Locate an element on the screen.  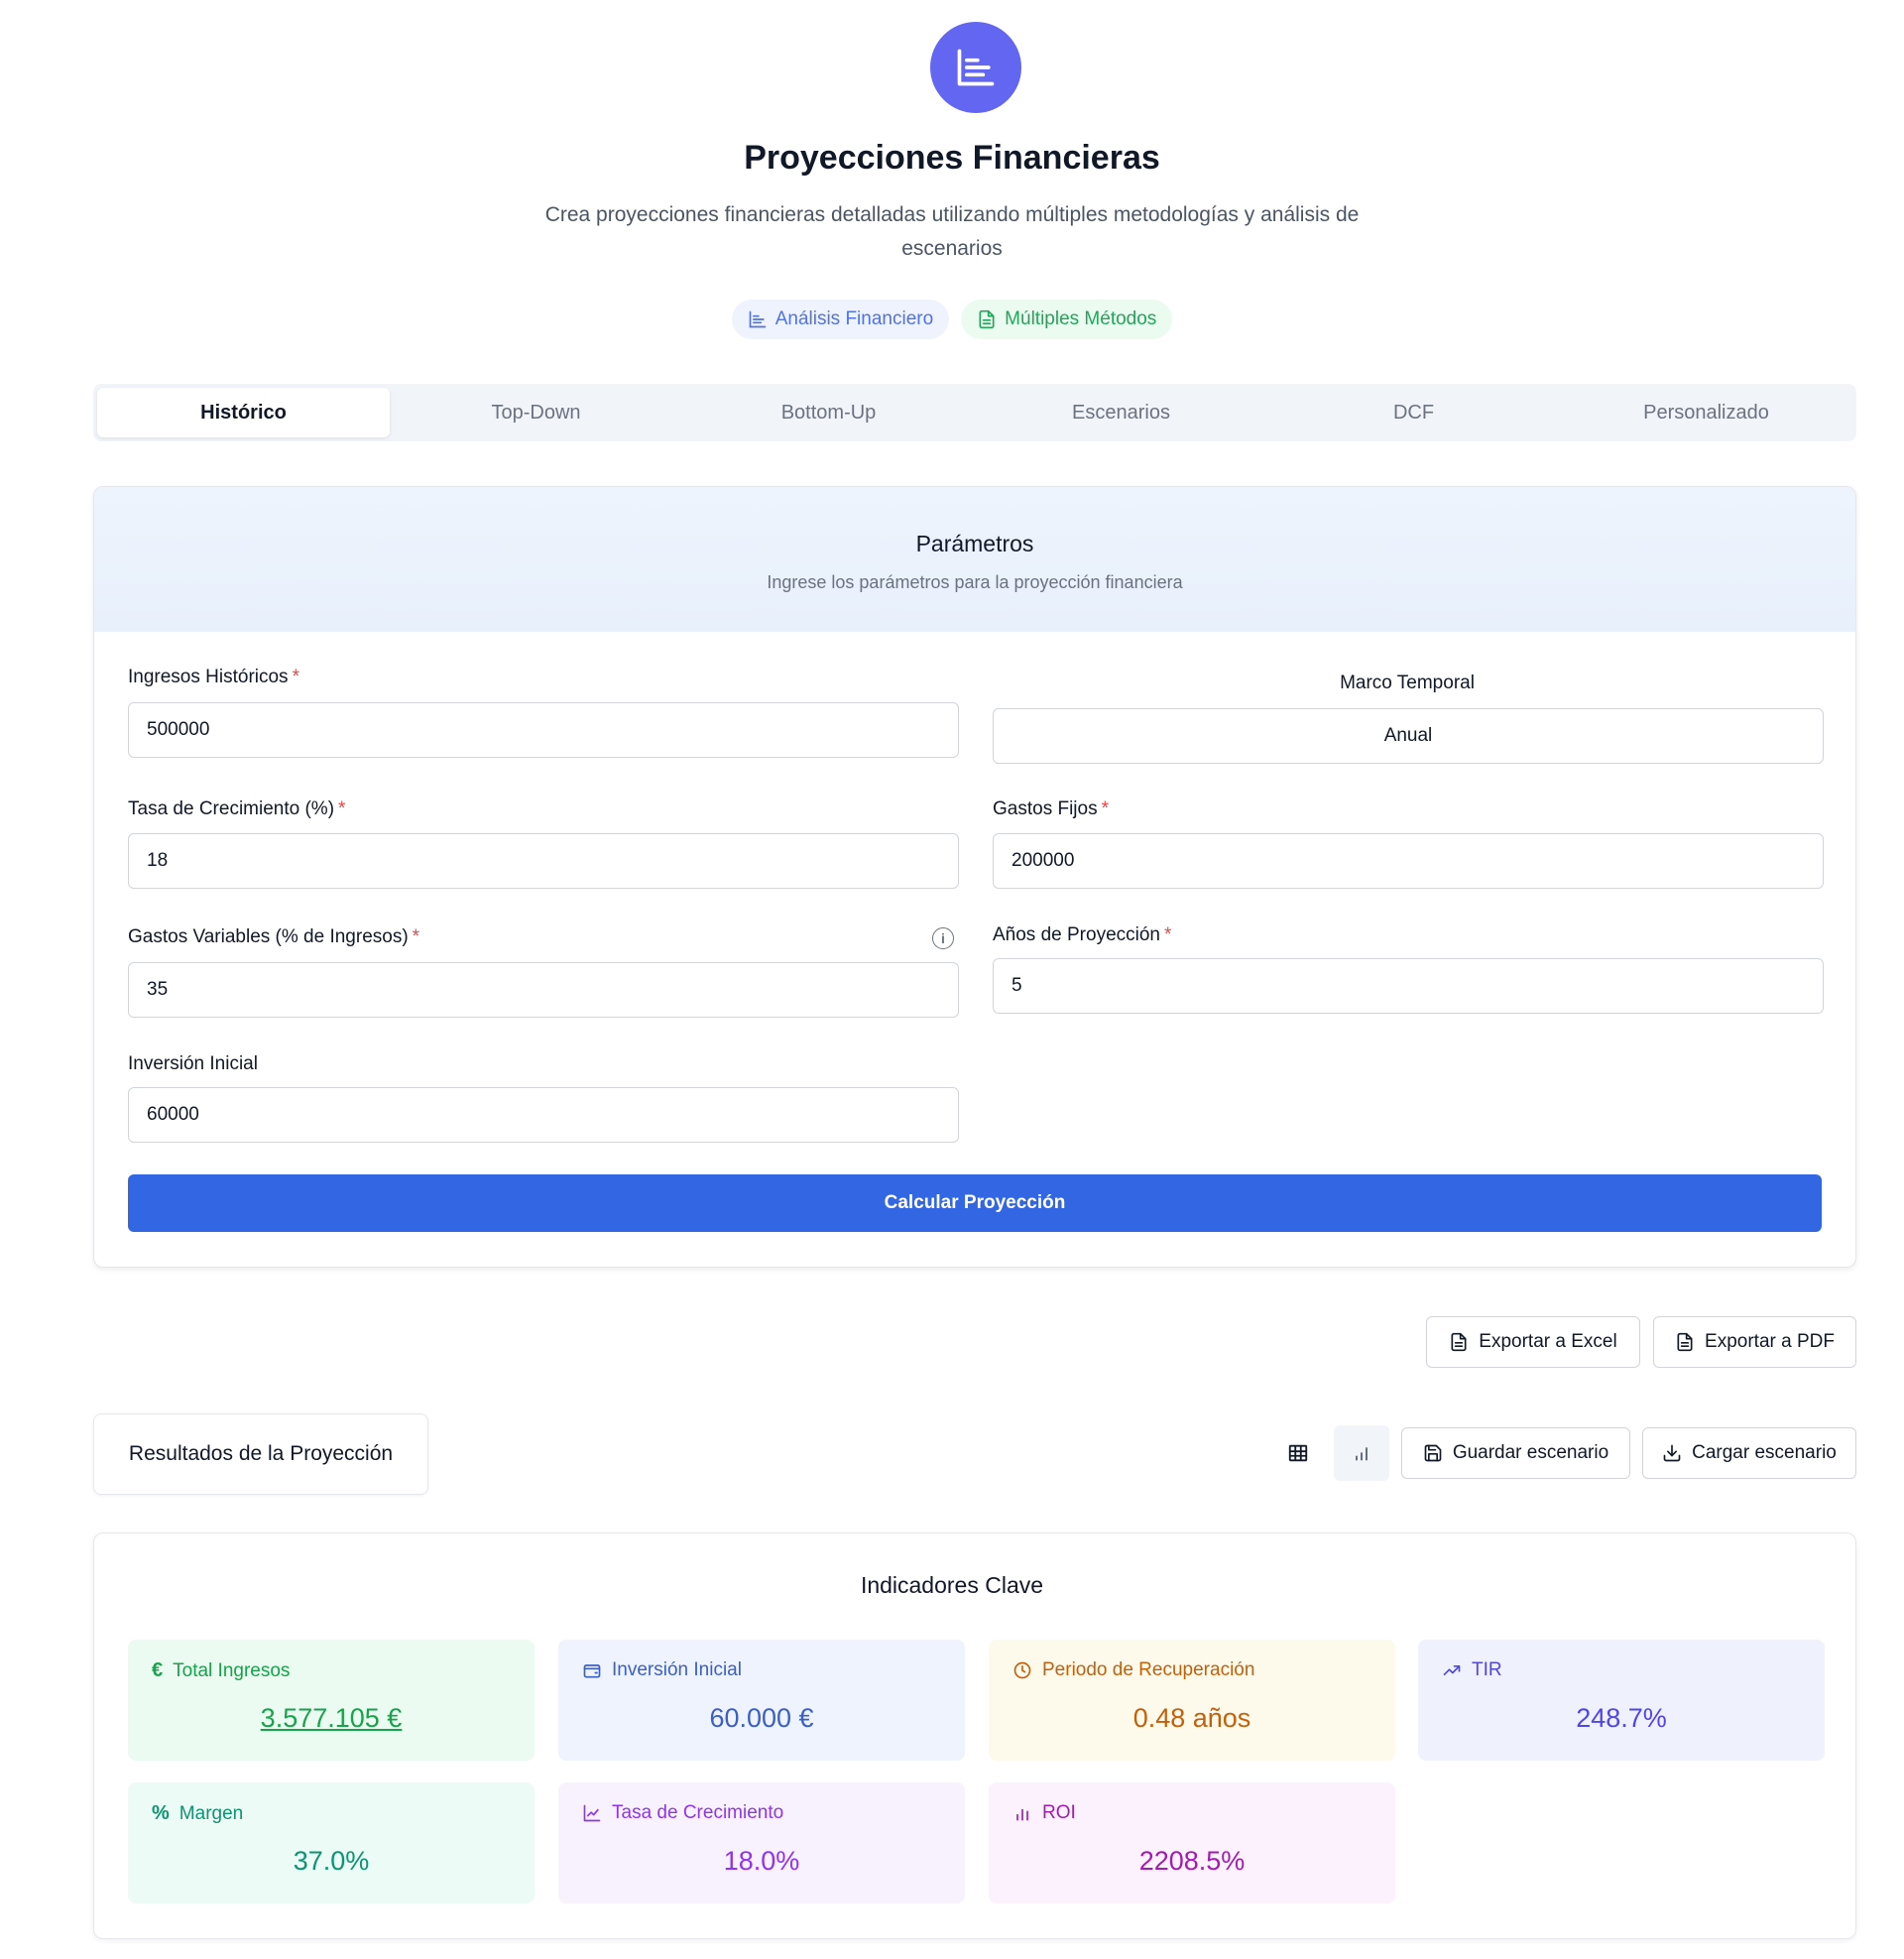
tab-historico: Histórico is located at coordinates (243, 412).